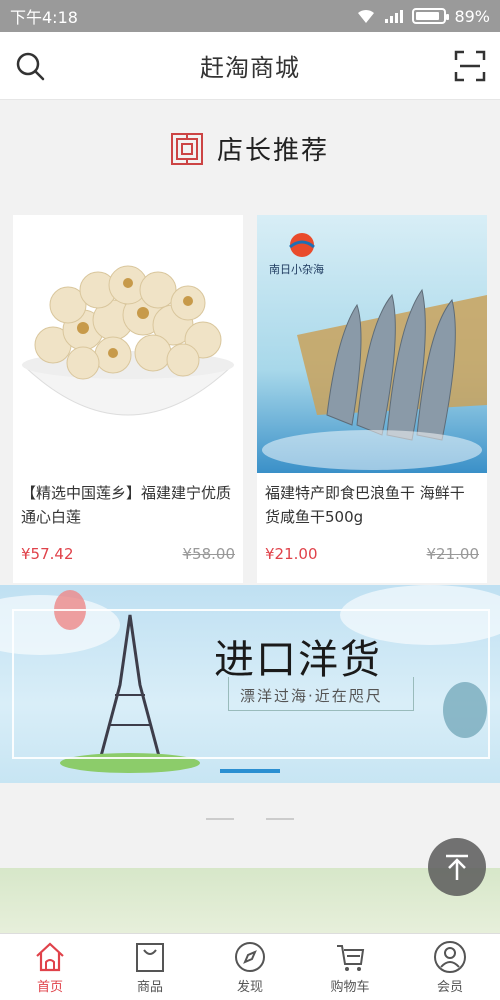 Image resolution: width=500 pixels, height=1000 pixels. What do you see at coordinates (150, 957) in the screenshot?
I see `bag-icon` at bounding box center [150, 957].